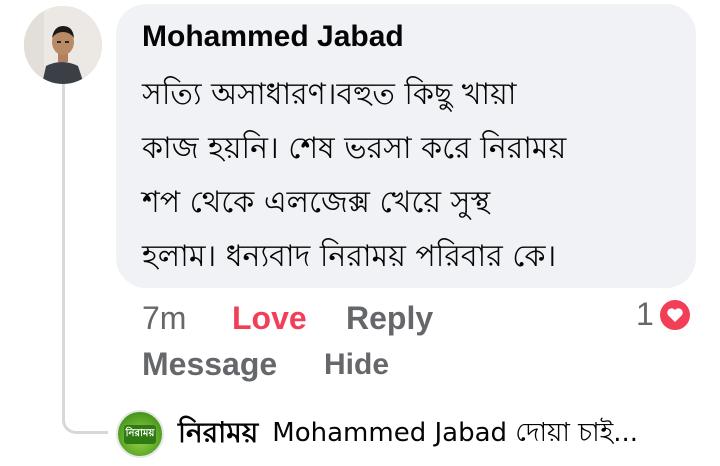 Image resolution: width=720 pixels, height=466 pixels. I want to click on comment-text-line: হলাম। ধন্যবাদ নিরাময় পরিবার কে।, so click(349, 256).